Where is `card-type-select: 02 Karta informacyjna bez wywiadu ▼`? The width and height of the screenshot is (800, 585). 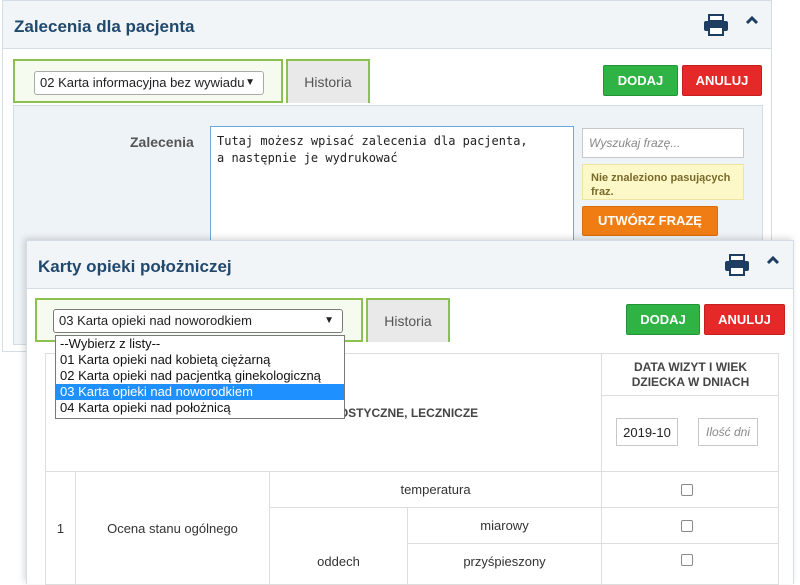
card-type-select: 02 Karta informacyjna bez wywiadu ▼ is located at coordinates (149, 83).